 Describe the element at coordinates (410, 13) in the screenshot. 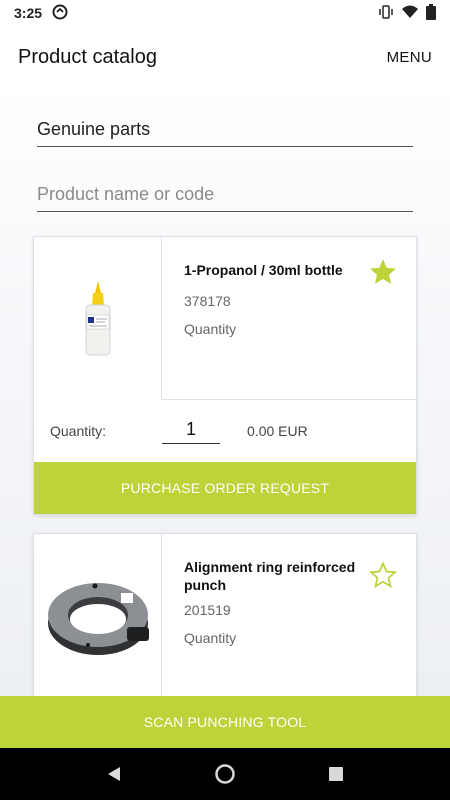

I see `wifi-icon` at that location.